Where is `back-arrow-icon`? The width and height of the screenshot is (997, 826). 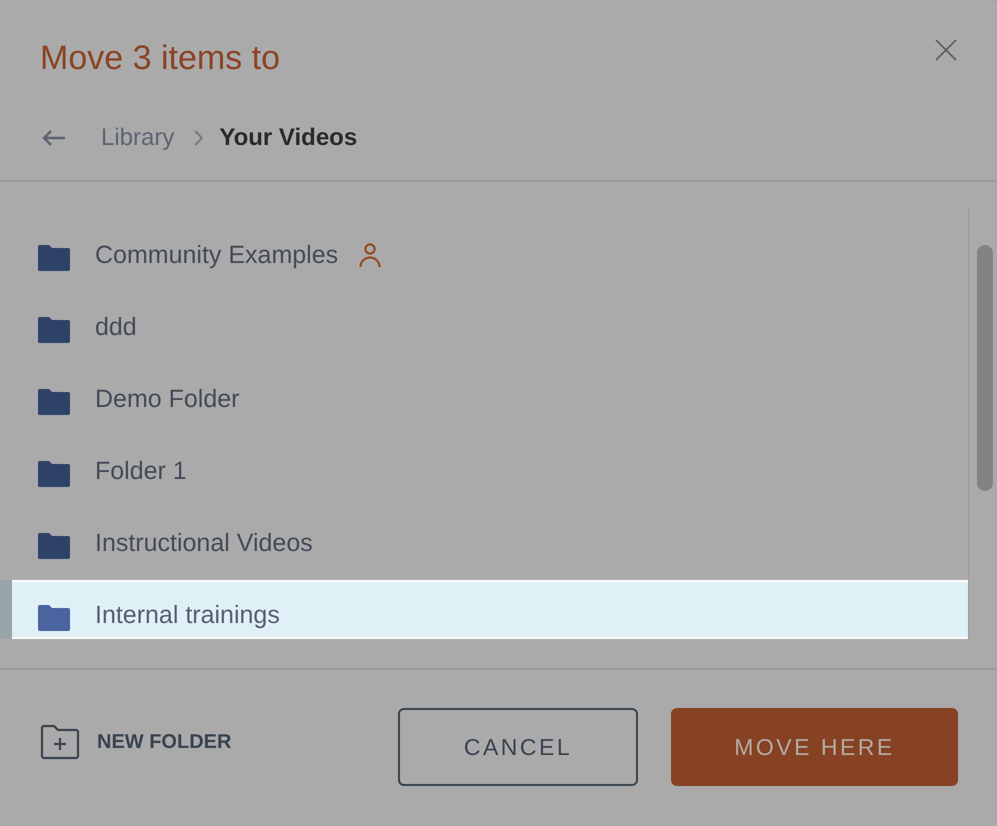
back-arrow-icon is located at coordinates (54, 138).